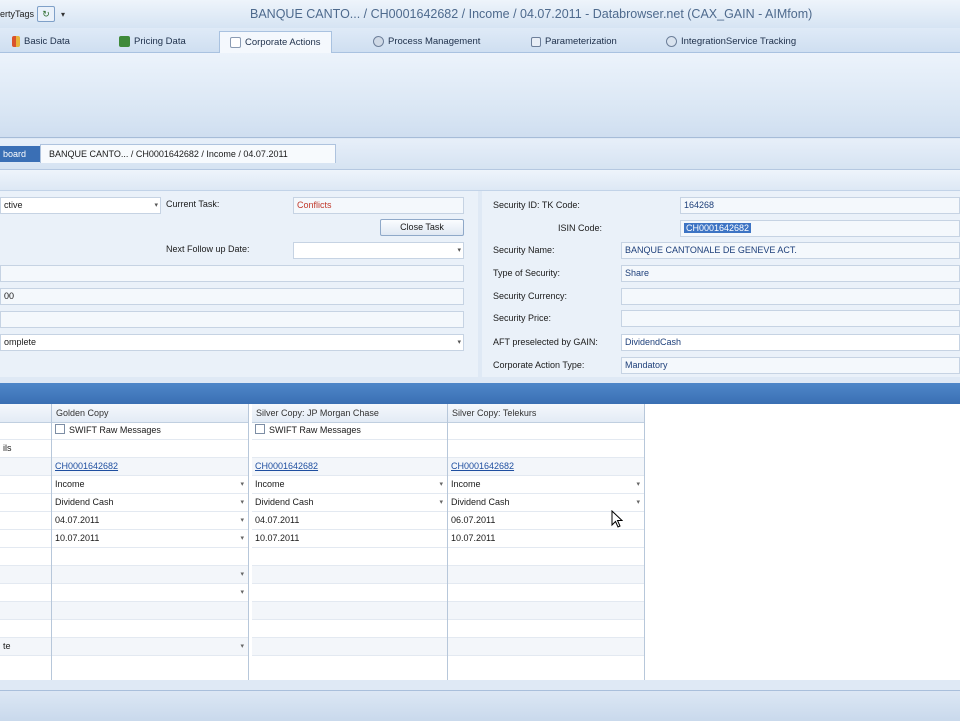 The height and width of the screenshot is (721, 960). Describe the element at coordinates (637, 273) in the screenshot. I see `type-value: Share` at that location.